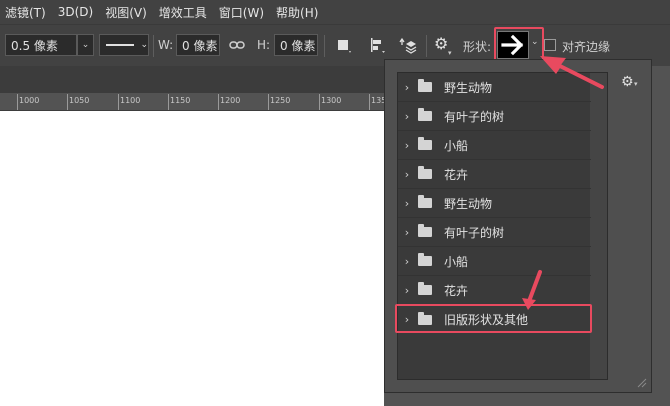 Image resolution: width=670 pixels, height=406 pixels. I want to click on annotation-arrow-icon, so click(529, 304).